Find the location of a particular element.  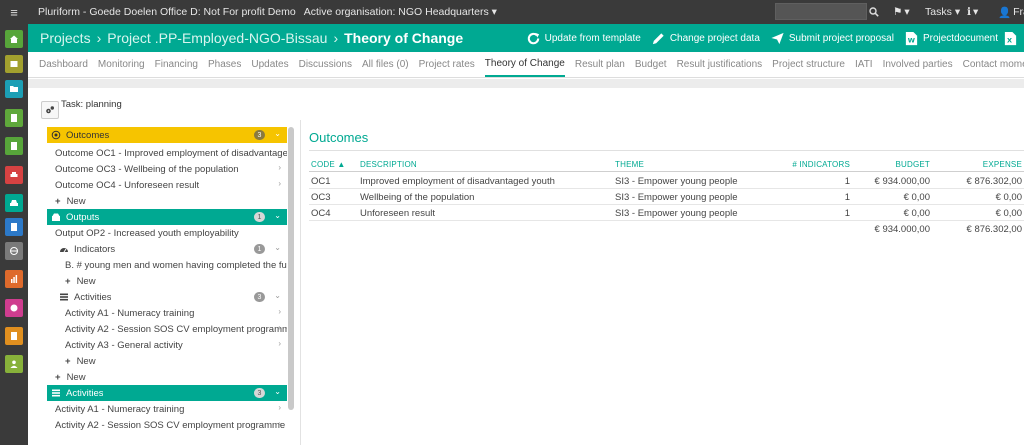

tasks-menu: Tasks ▾ is located at coordinates (942, 12).